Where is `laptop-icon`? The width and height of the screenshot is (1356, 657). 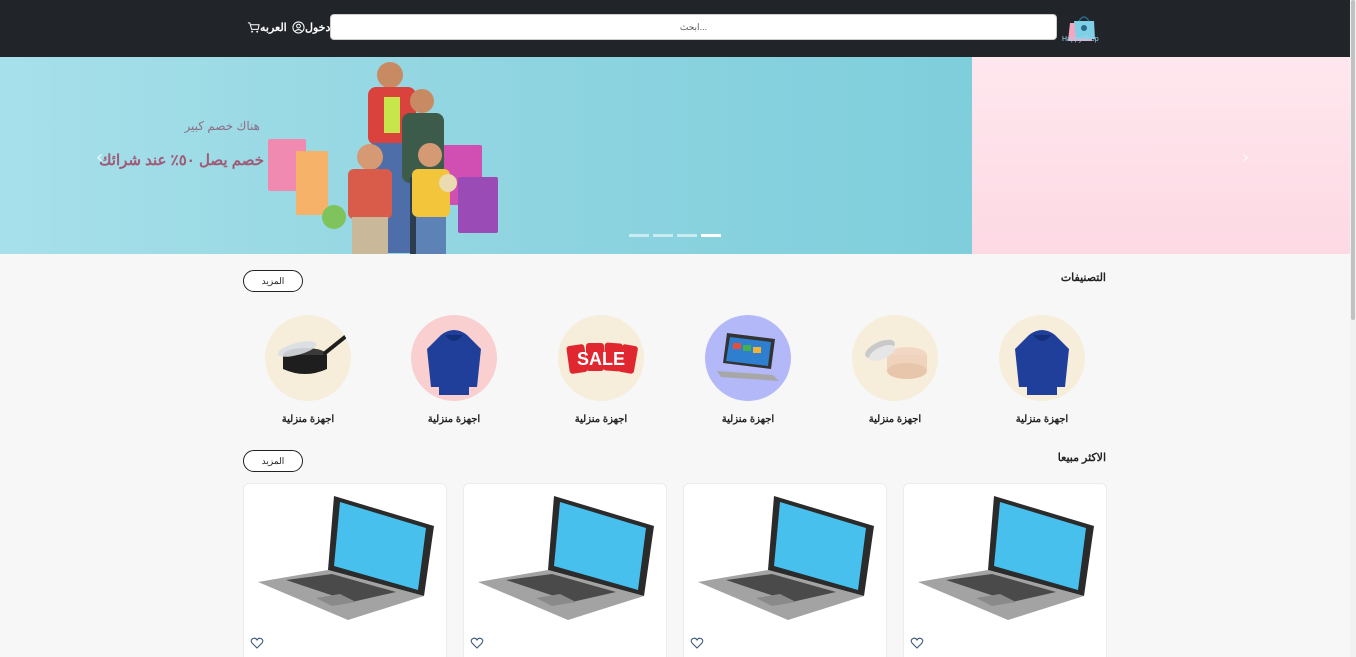 laptop-icon is located at coordinates (748, 357).